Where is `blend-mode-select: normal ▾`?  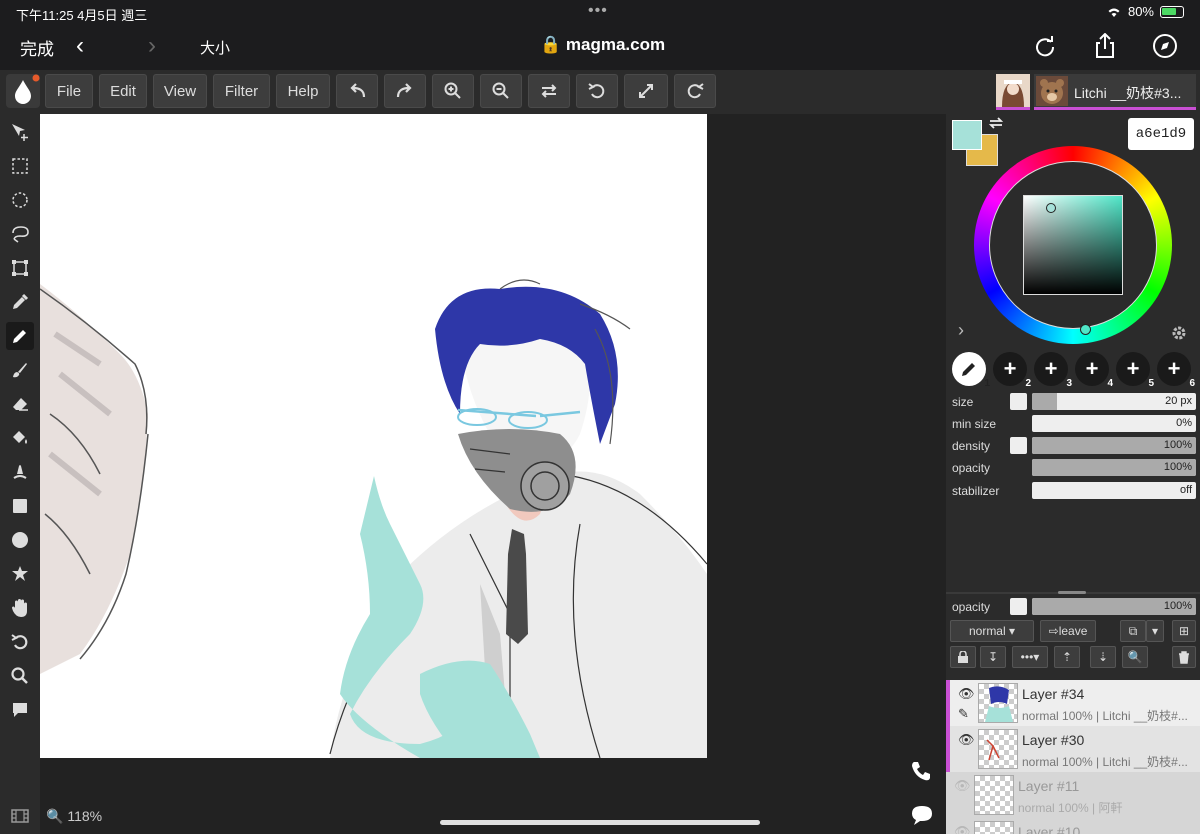
blend-mode-select: normal ▾ is located at coordinates (992, 631).